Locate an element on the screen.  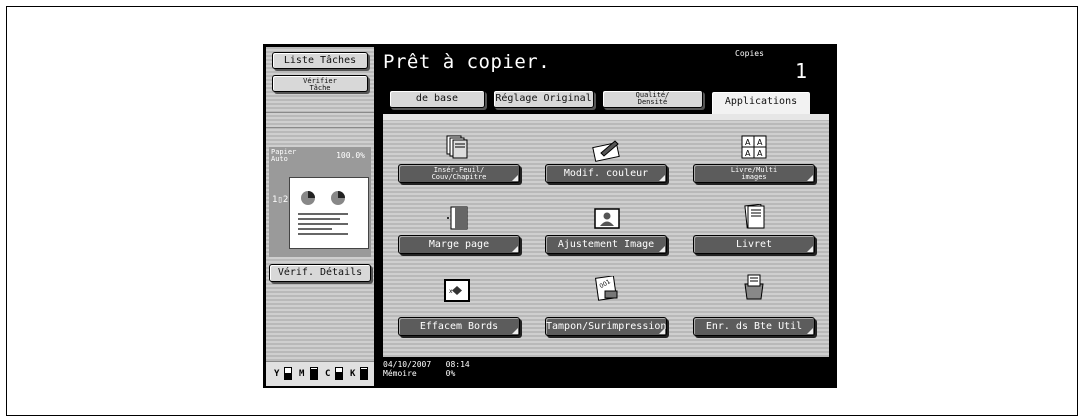
save-box-icon is located at coordinates (754, 287).